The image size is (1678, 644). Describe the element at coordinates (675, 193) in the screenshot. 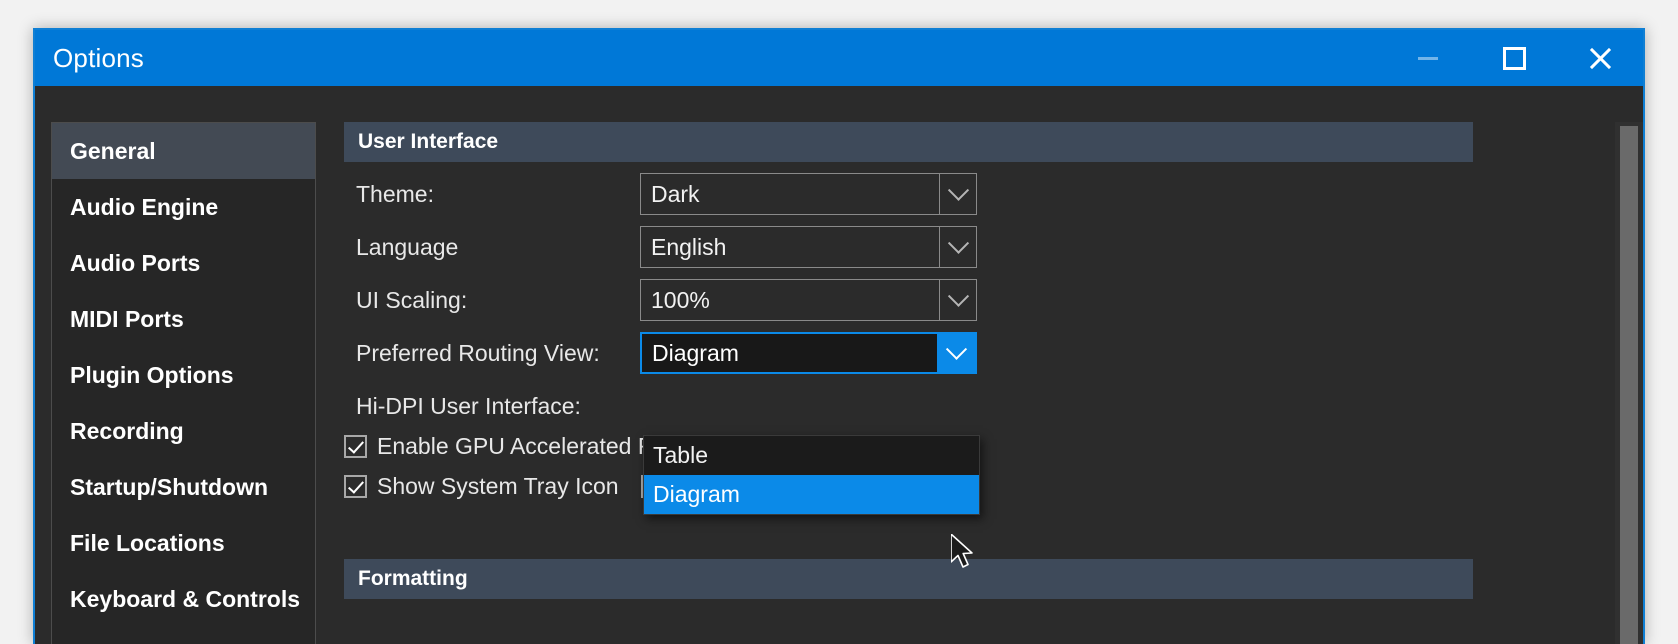

I see `theme-value: Dark` at that location.